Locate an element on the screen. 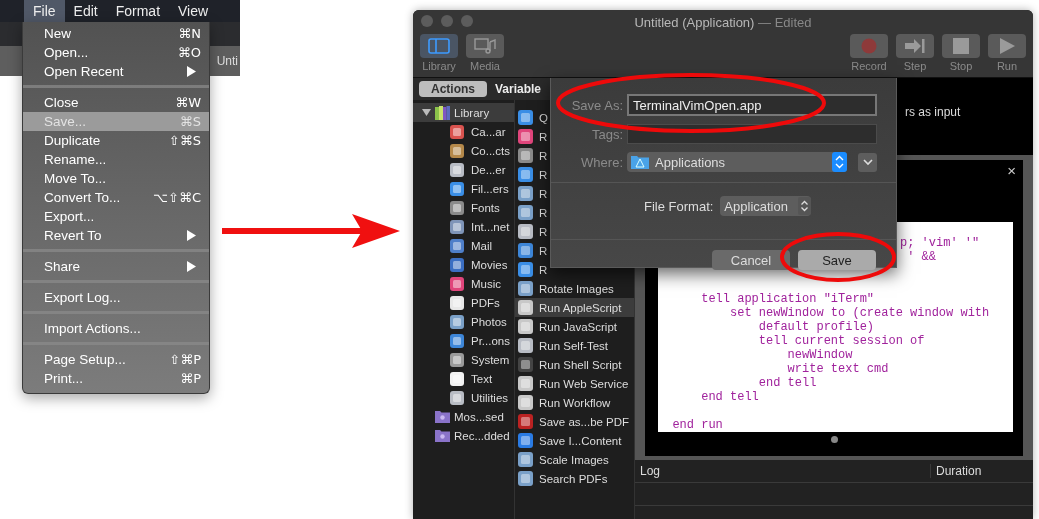 This screenshot has height=519, width=1039. action-item: Save I...Content is located at coordinates (569, 440).